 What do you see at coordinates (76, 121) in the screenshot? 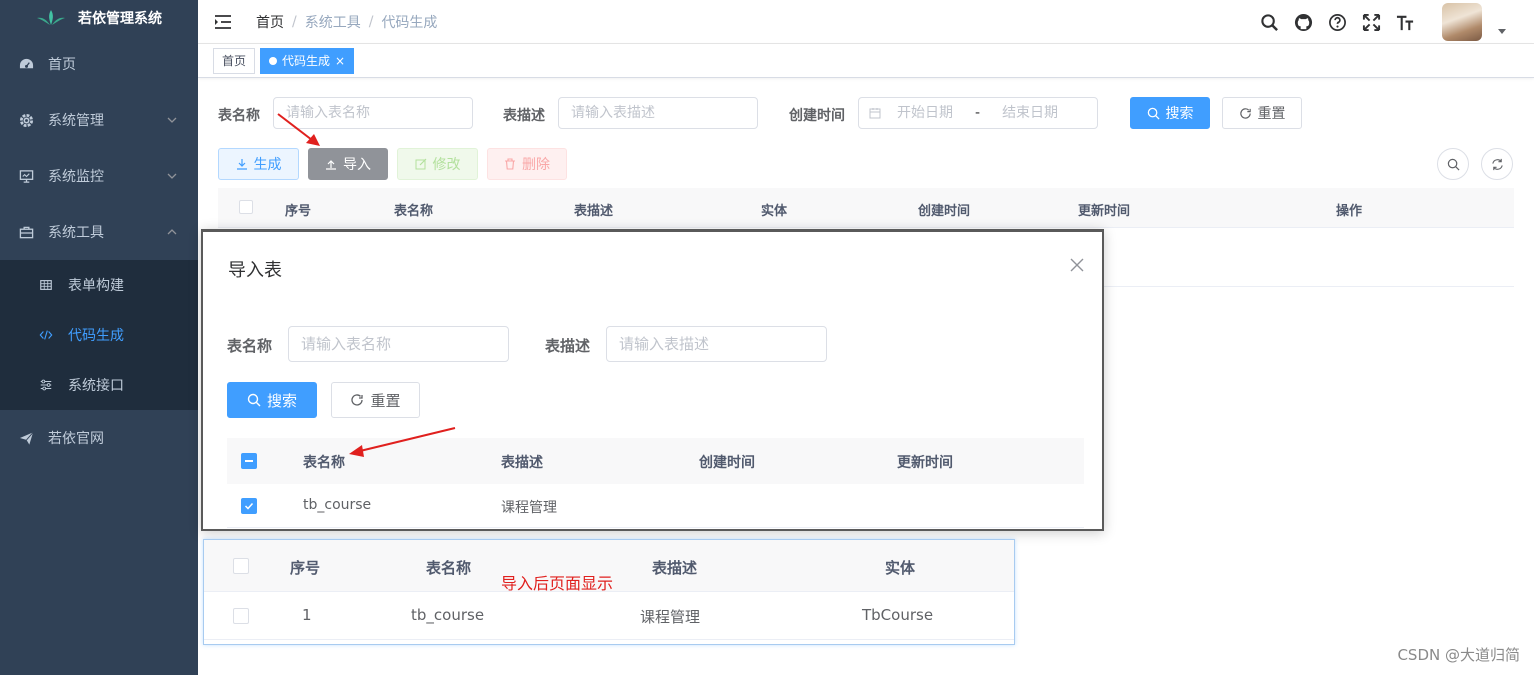
I see `sidebar-item-label: 系统管理` at bounding box center [76, 121].